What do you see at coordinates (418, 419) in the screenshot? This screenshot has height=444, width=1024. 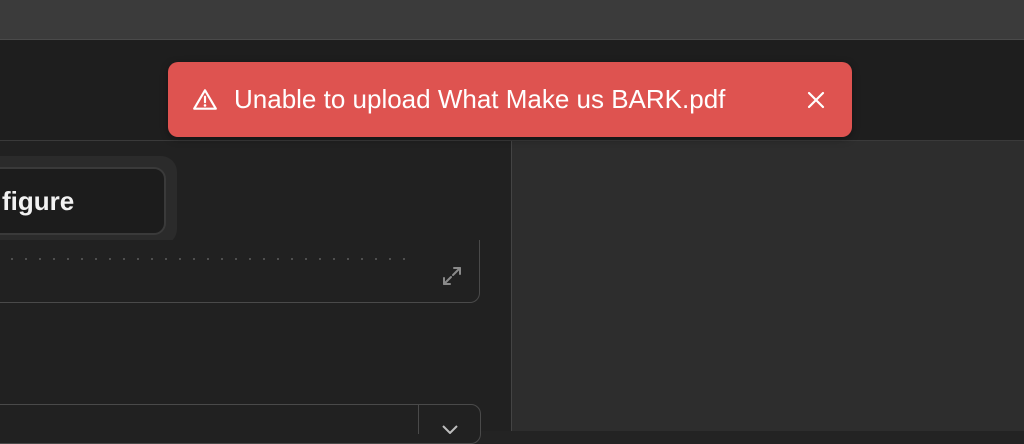 I see `select-divider` at bounding box center [418, 419].